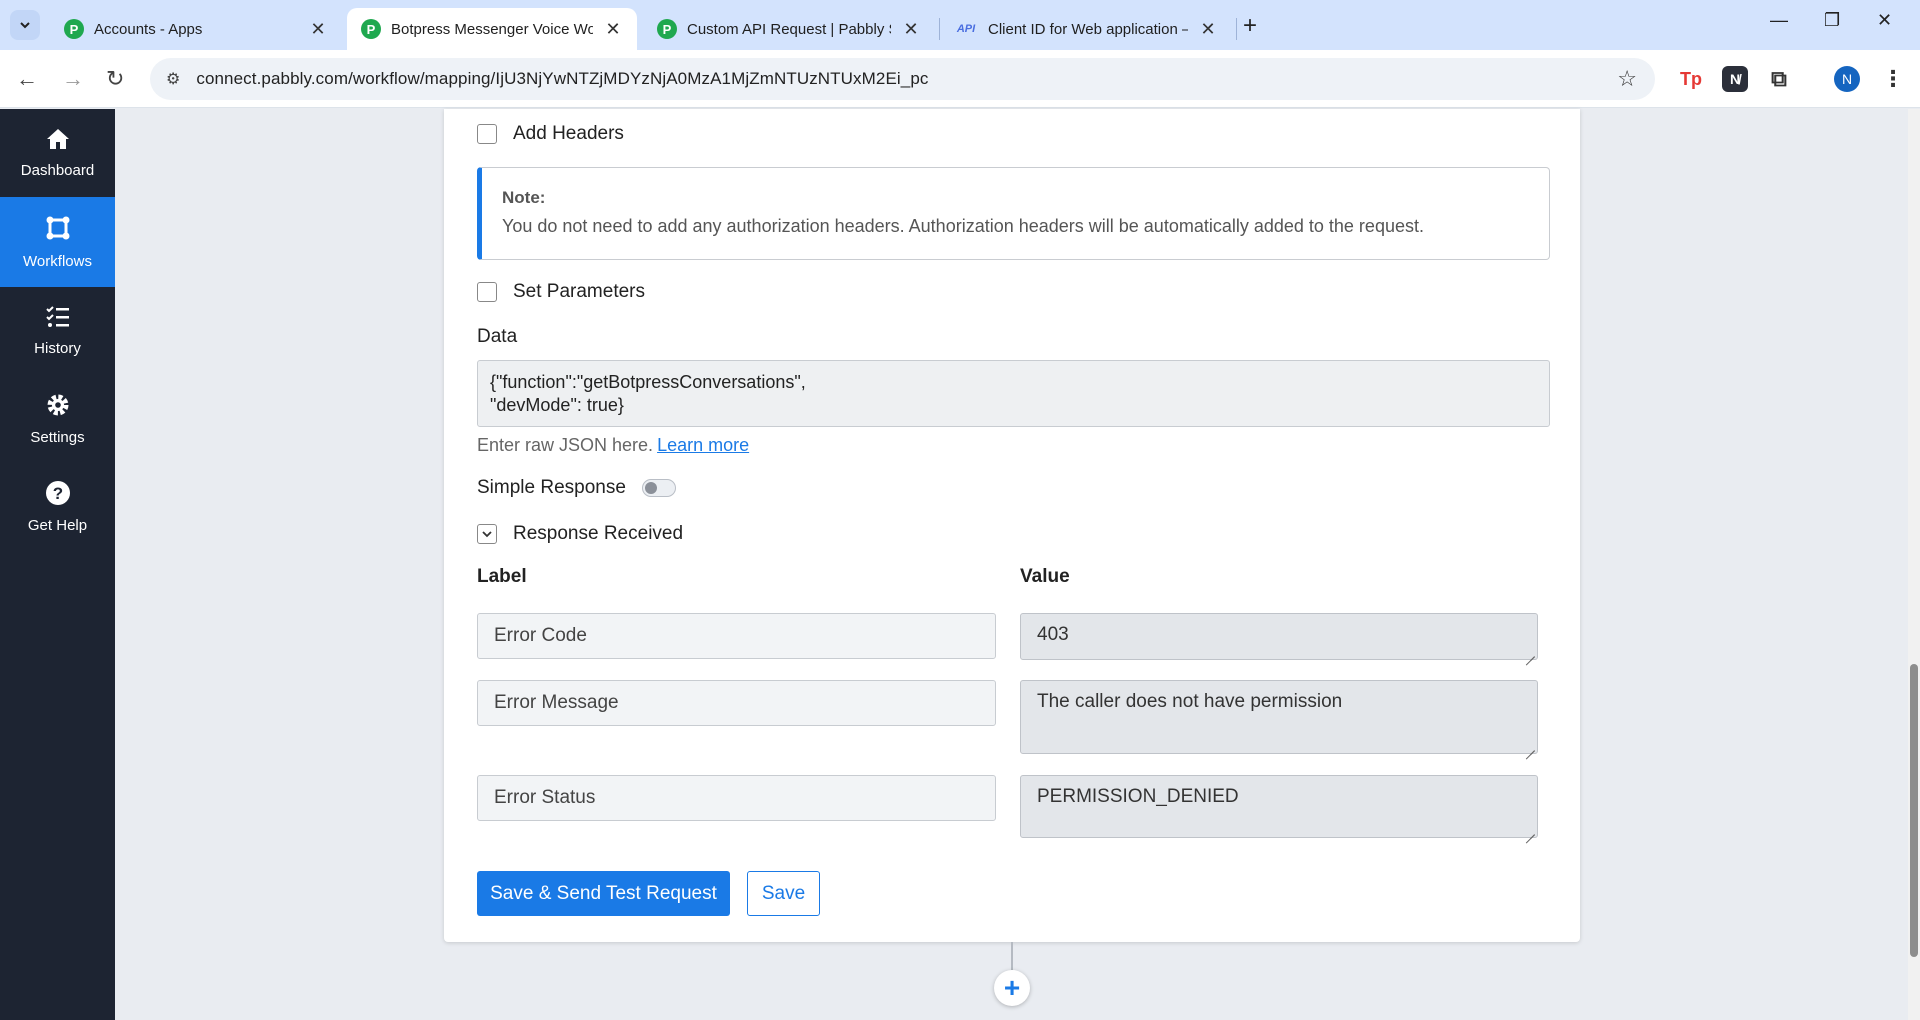  I want to click on restore-button: ❐, so click(1832, 20).